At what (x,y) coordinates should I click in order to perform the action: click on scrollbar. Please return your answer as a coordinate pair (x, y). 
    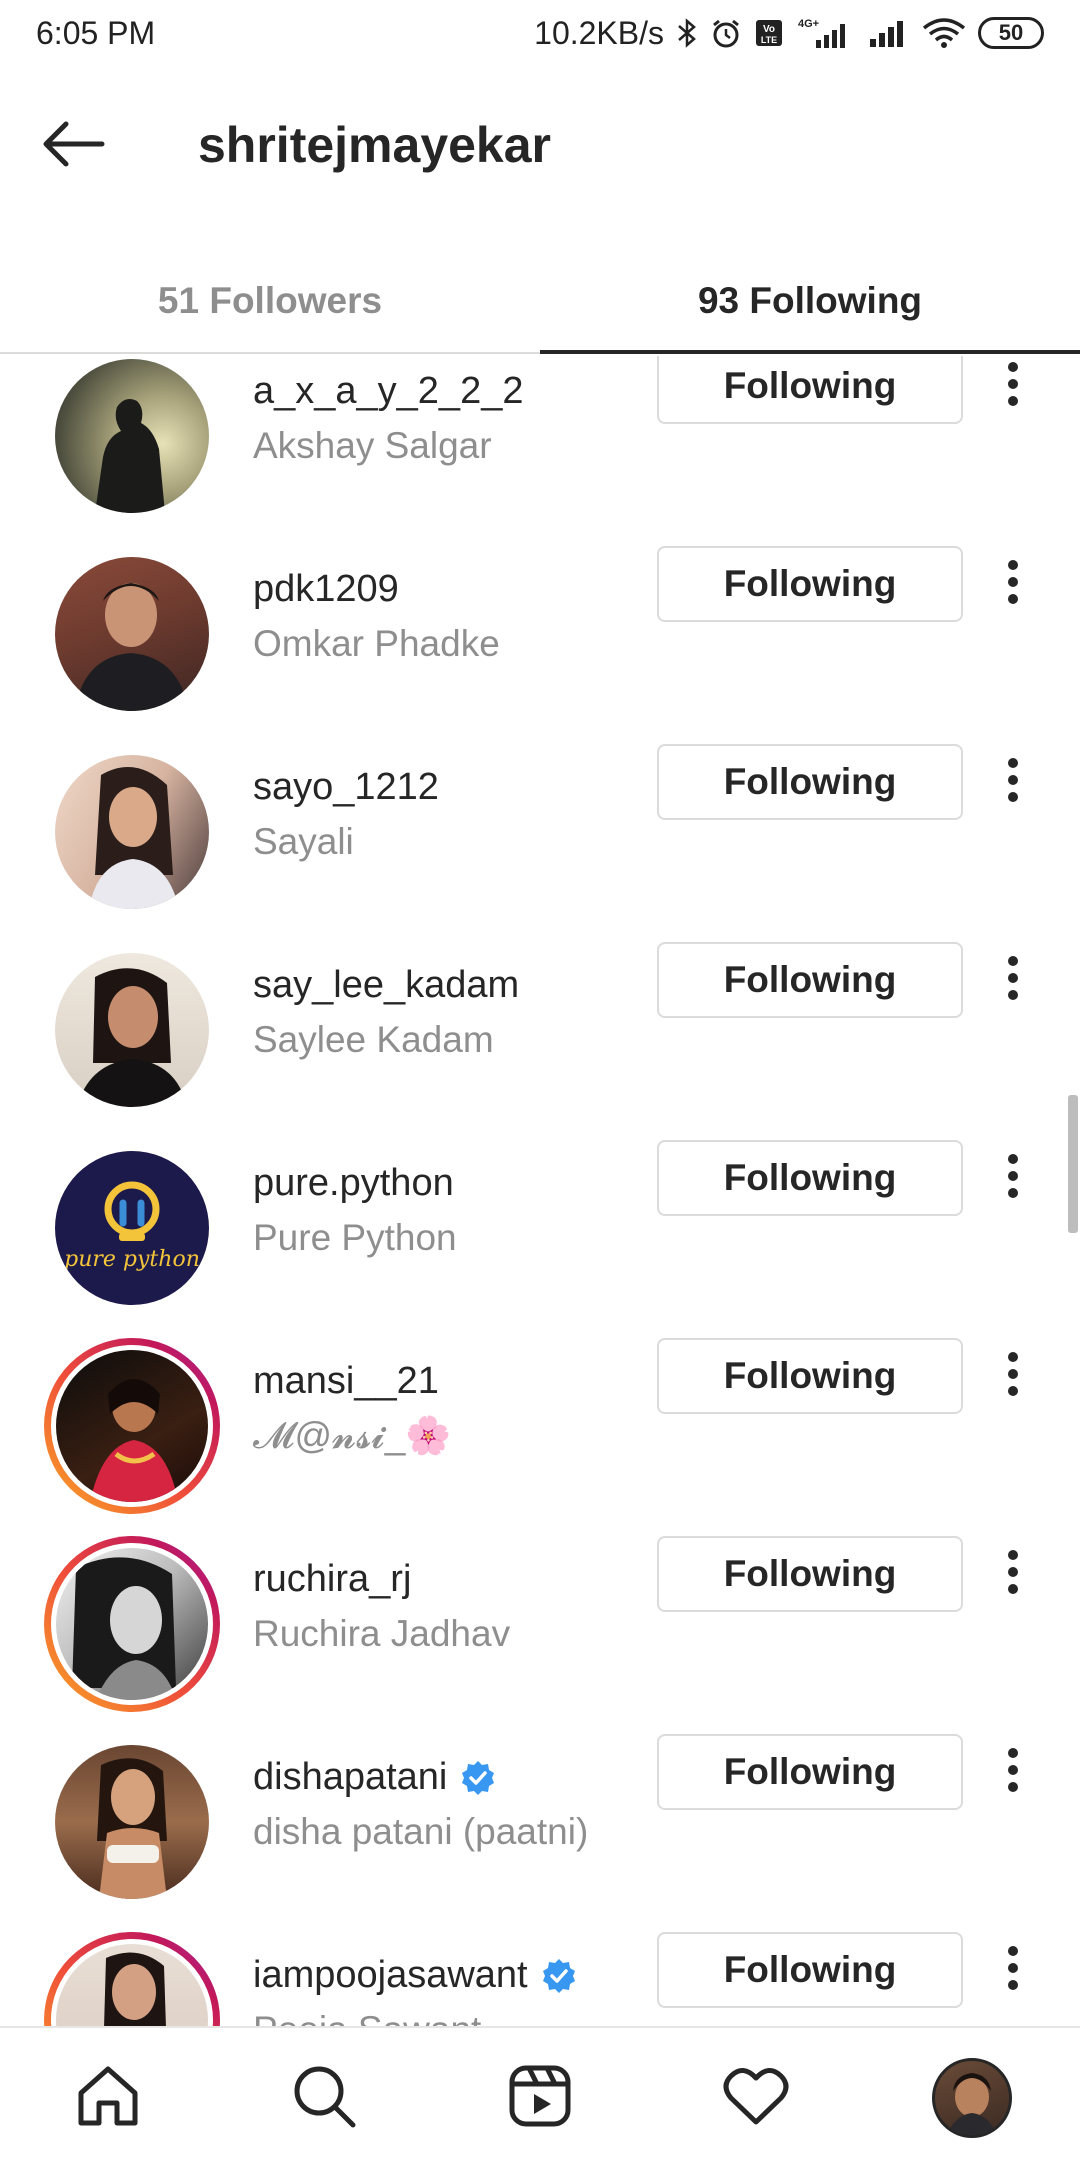
    Looking at the image, I should click on (1073, 1164).